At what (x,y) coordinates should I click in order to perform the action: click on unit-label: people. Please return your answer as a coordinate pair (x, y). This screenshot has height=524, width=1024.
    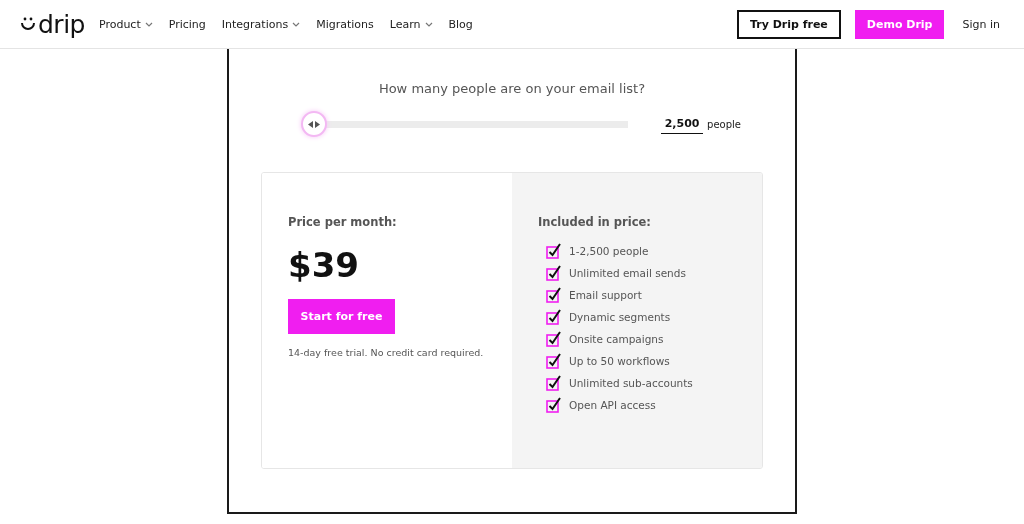
    Looking at the image, I should click on (724, 124).